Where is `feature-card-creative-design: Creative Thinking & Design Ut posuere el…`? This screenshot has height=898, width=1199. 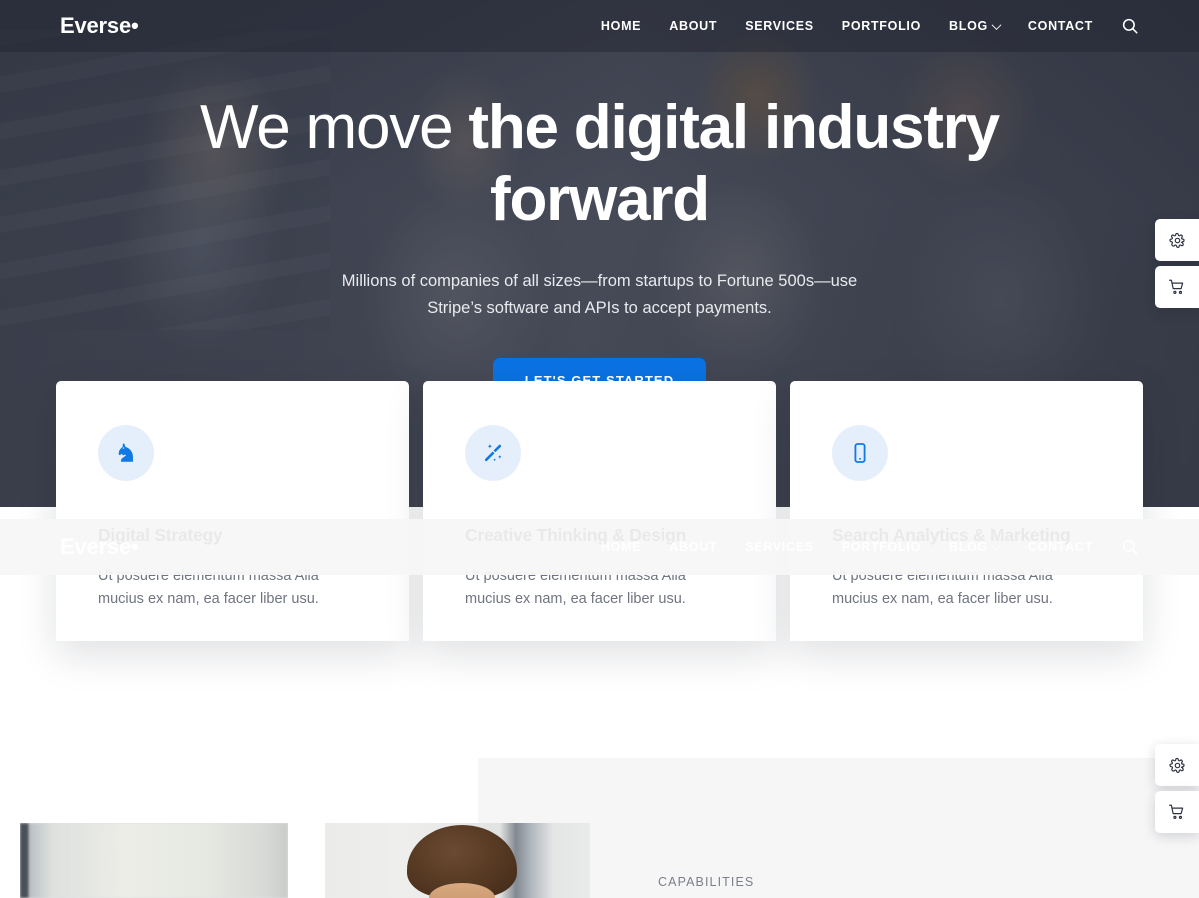 feature-card-creative-design: Creative Thinking & Design Ut posuere el… is located at coordinates (599, 511).